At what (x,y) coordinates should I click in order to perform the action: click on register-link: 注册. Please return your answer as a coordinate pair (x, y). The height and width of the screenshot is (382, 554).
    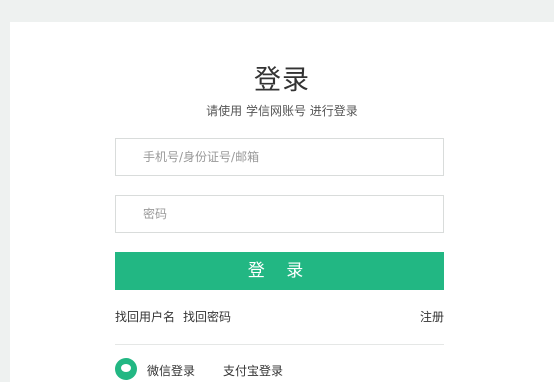
    Looking at the image, I should click on (432, 316).